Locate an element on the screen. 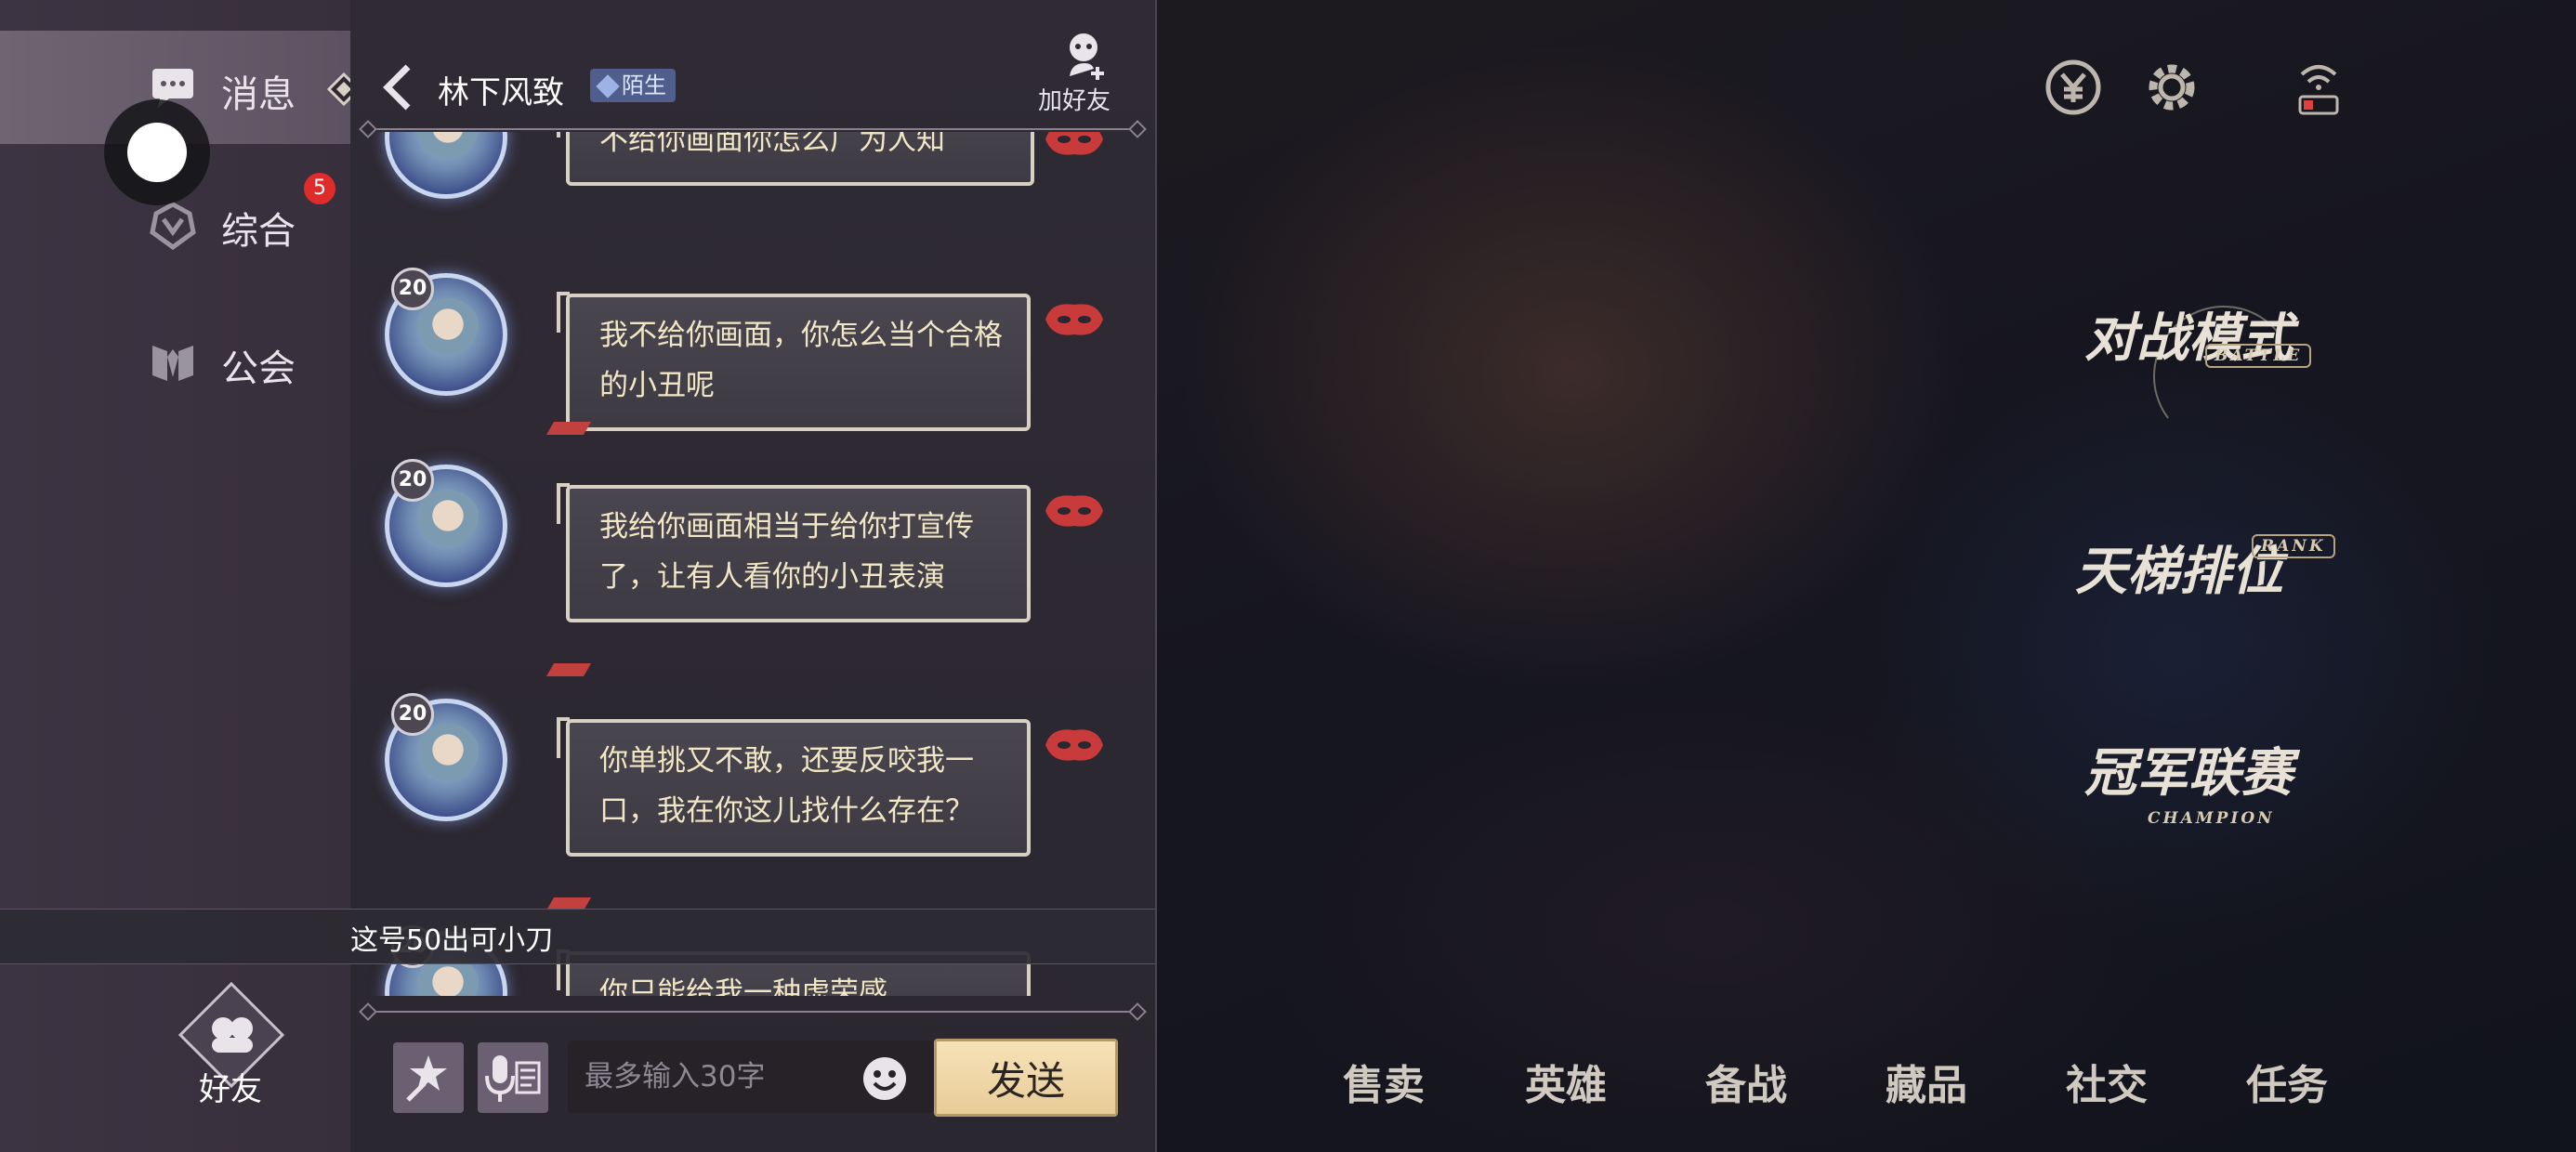 This screenshot has width=2576, height=1152. relation-tag: 陌生 is located at coordinates (633, 85).